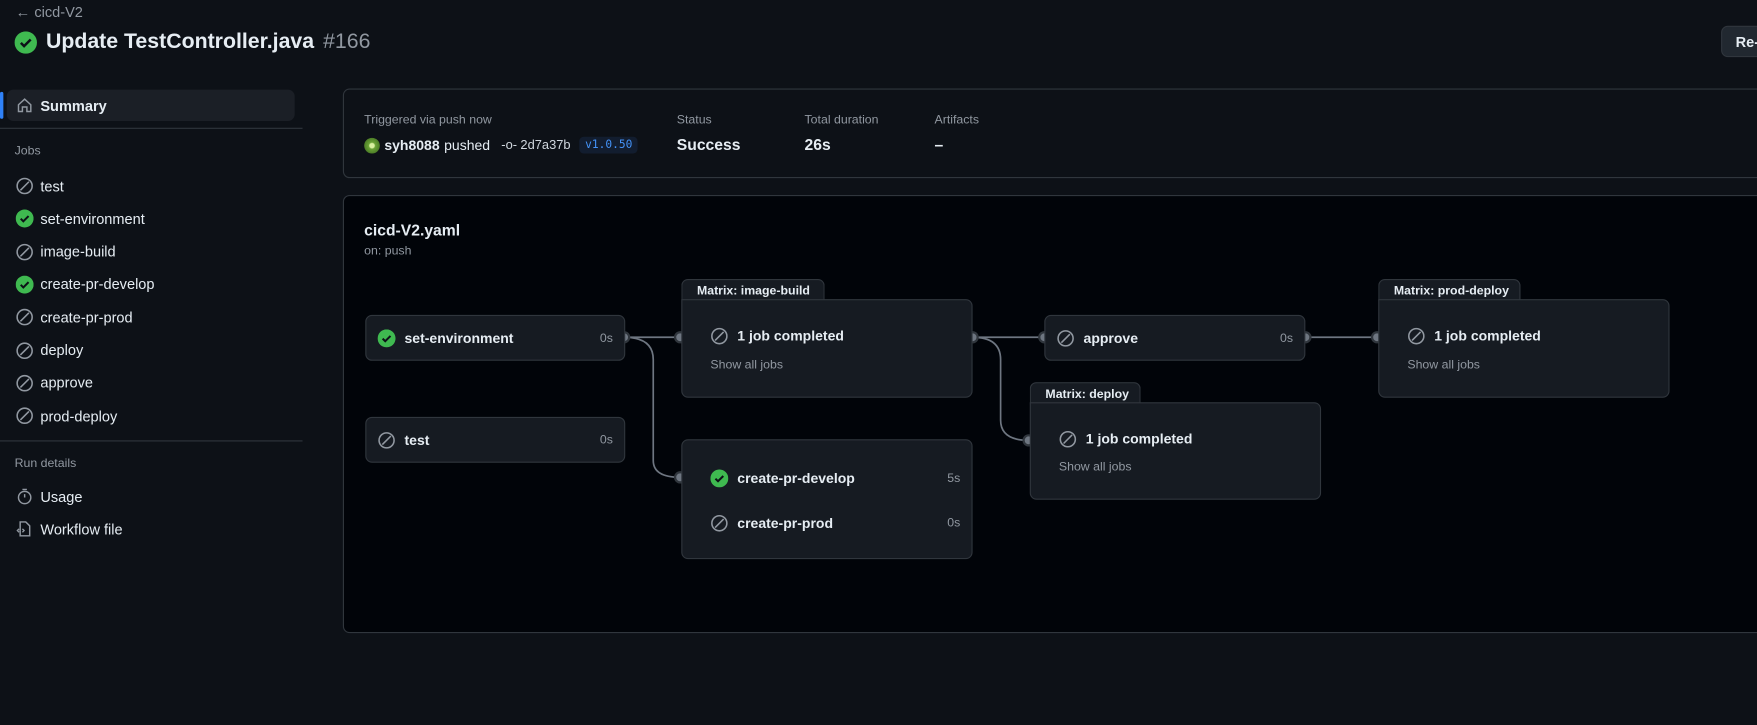 This screenshot has height=725, width=1757. Describe the element at coordinates (753, 290) in the screenshot. I see `matrix-tab-image-build: Matrix: image-build` at that location.